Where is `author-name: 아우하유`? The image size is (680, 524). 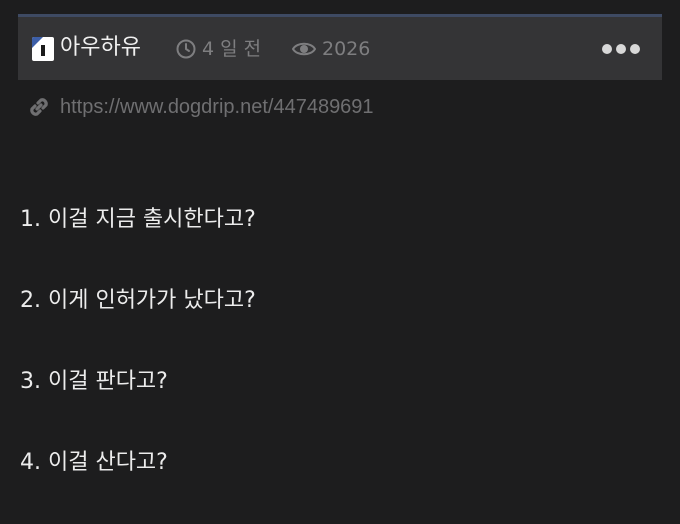
author-name: 아우하유 is located at coordinates (100, 48).